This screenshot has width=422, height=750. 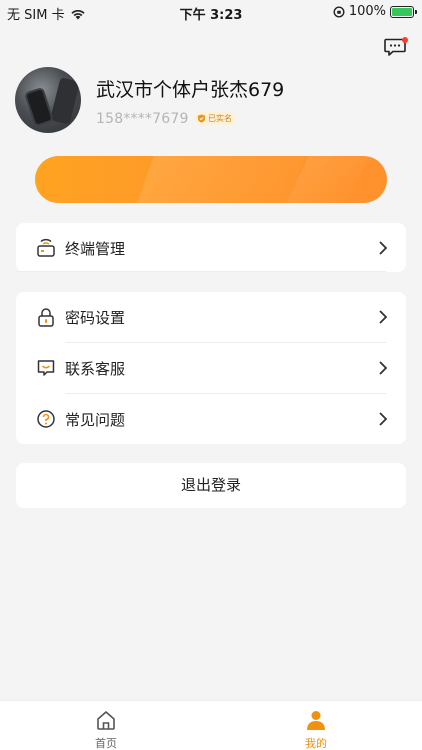 I want to click on user-icon, so click(x=316, y=720).